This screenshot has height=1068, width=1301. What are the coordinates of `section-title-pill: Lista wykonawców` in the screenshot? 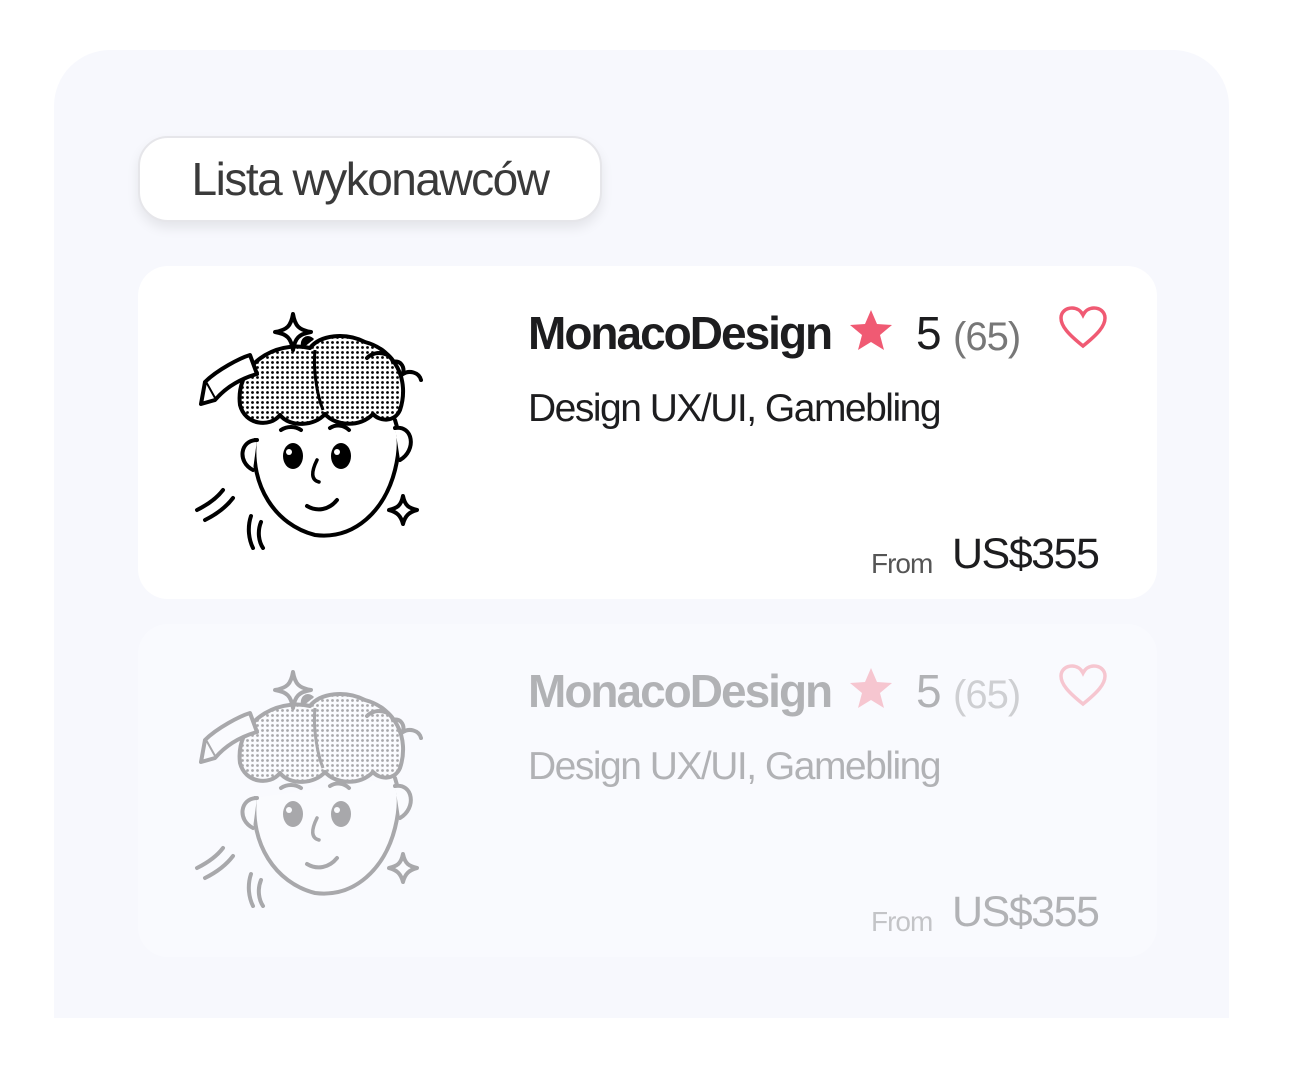 It's located at (370, 179).